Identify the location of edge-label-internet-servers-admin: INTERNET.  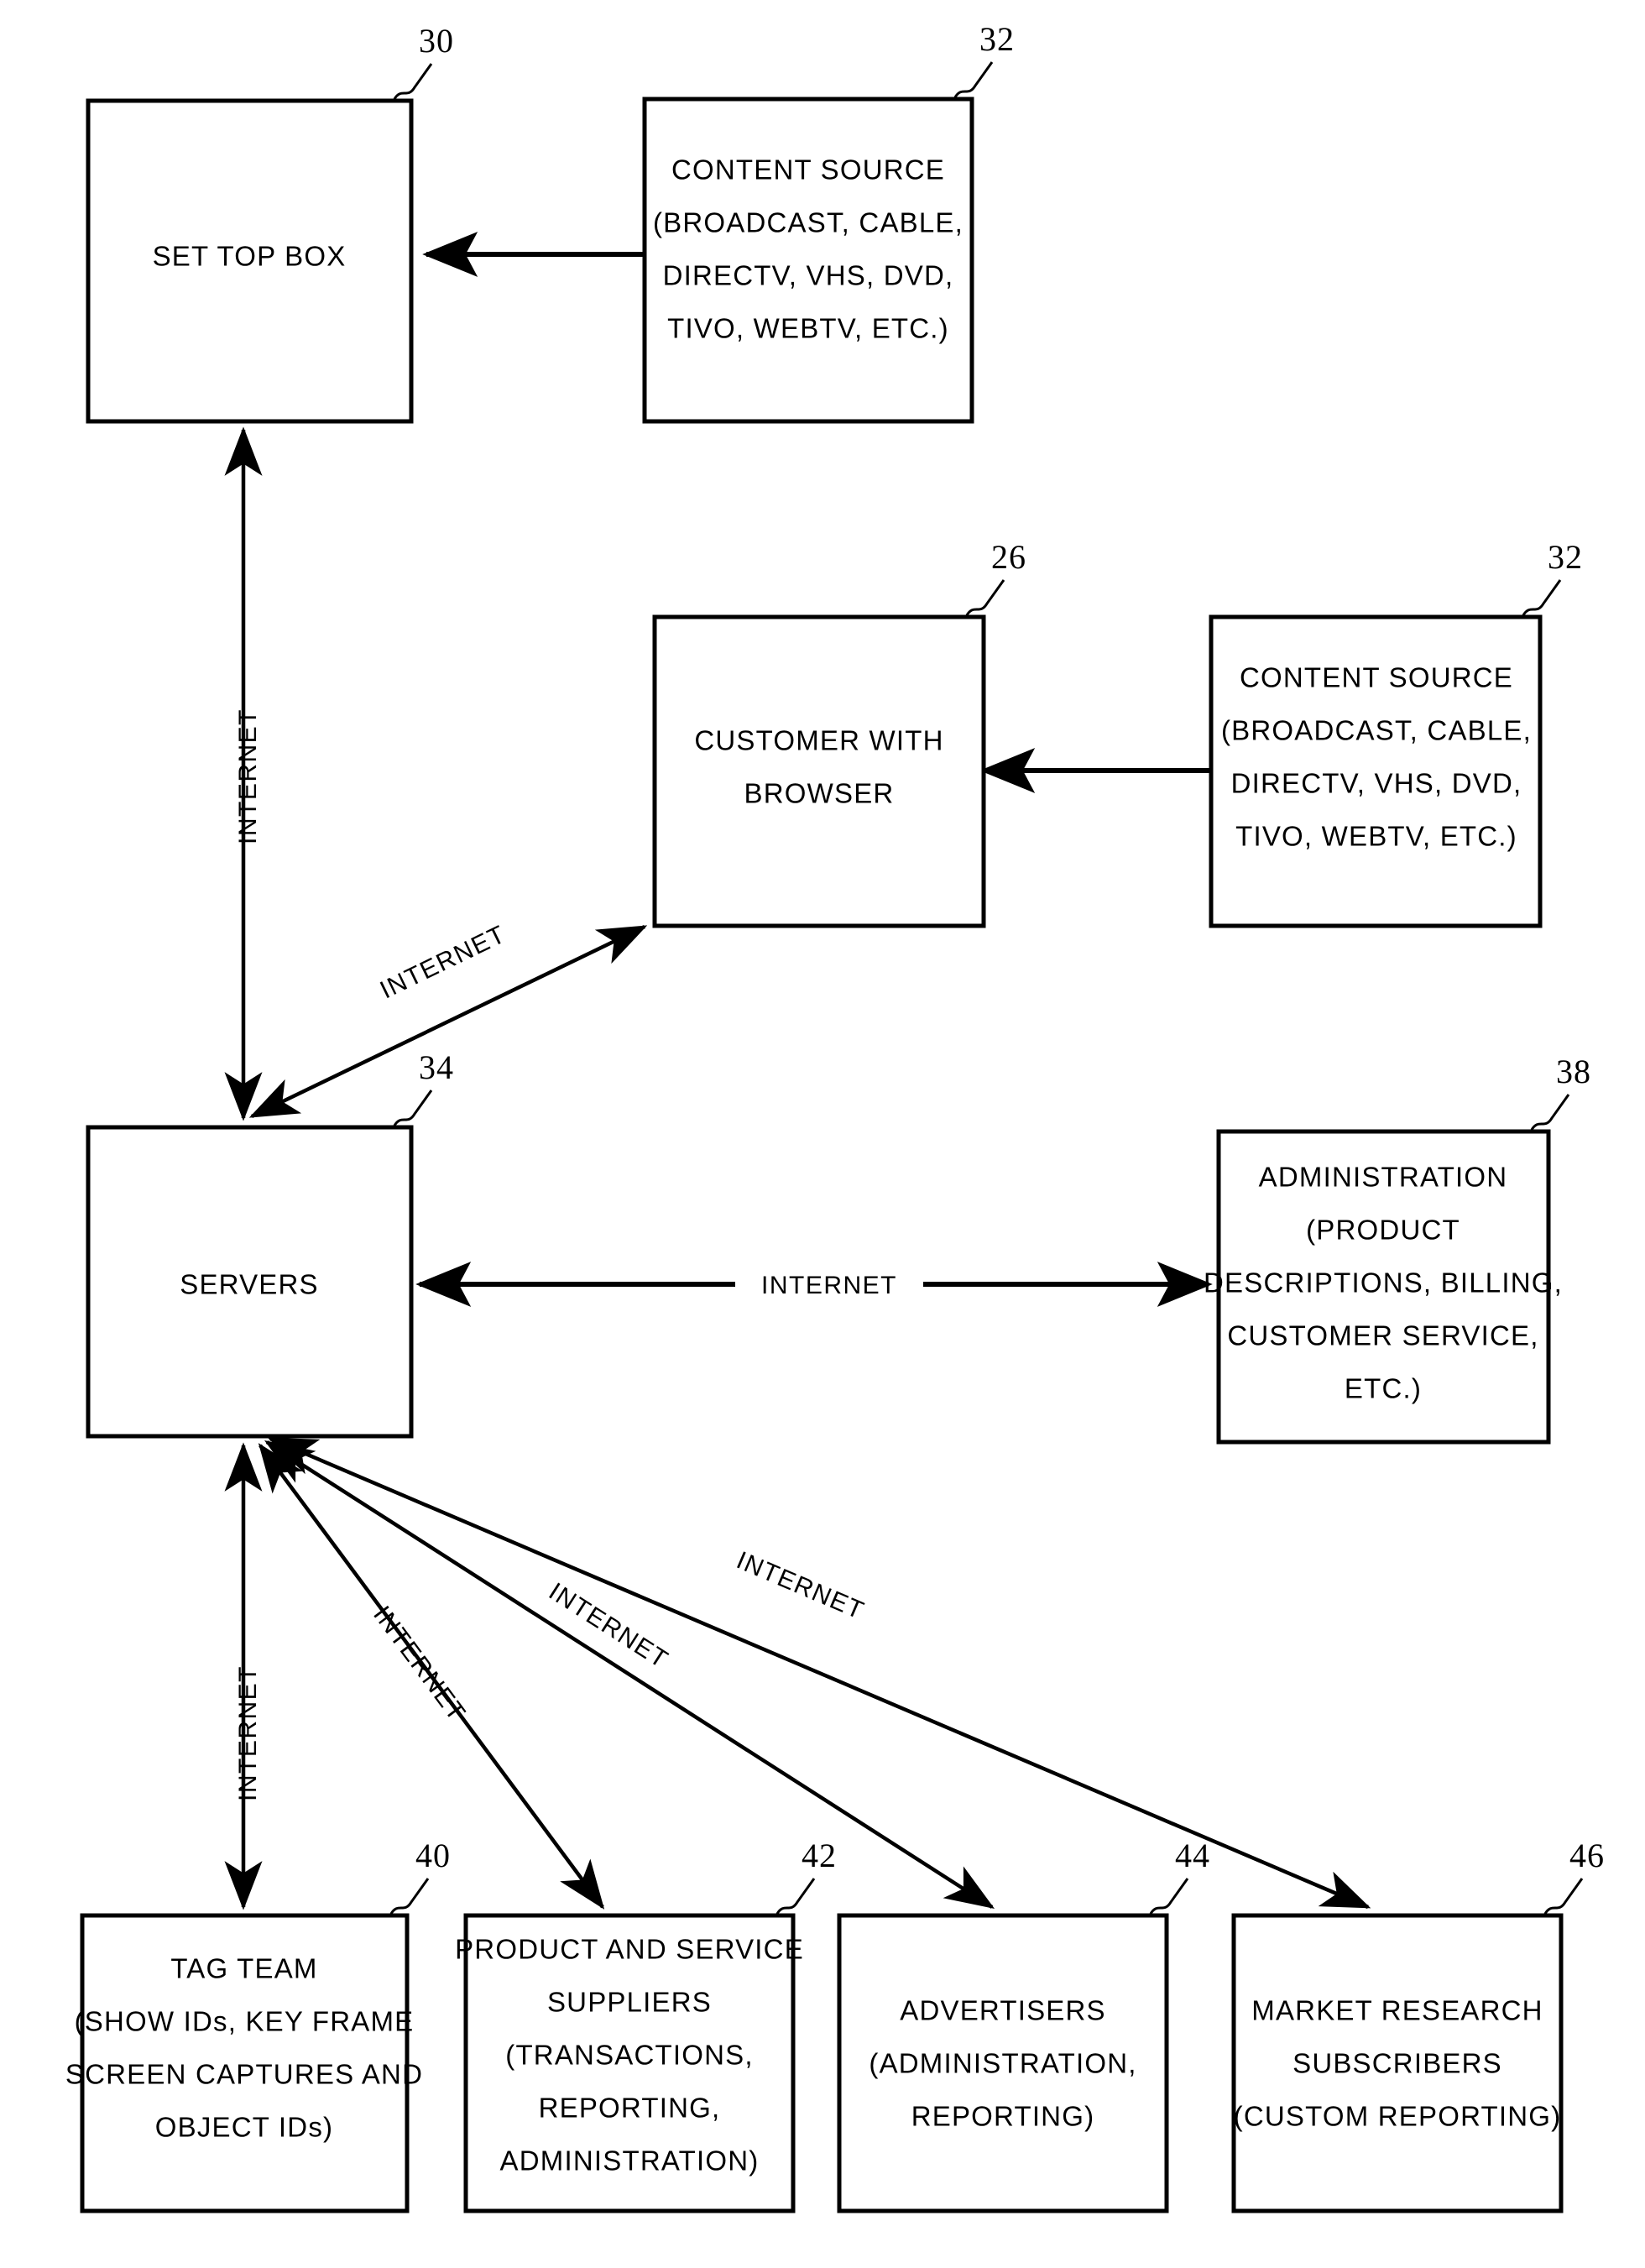
(829, 1285).